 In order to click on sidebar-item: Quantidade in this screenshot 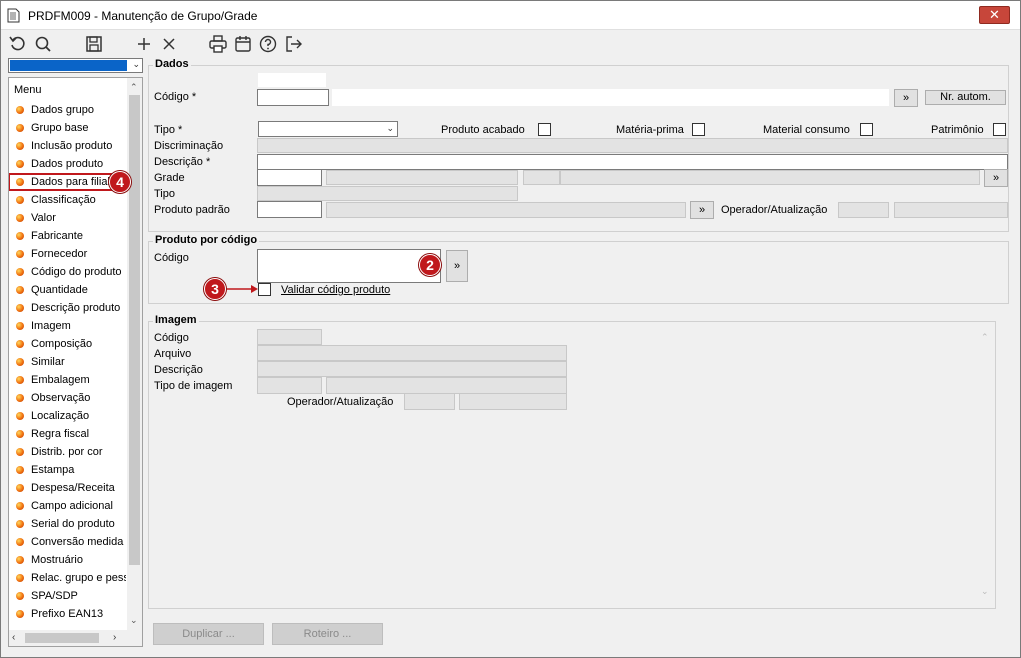, I will do `click(70, 290)`.